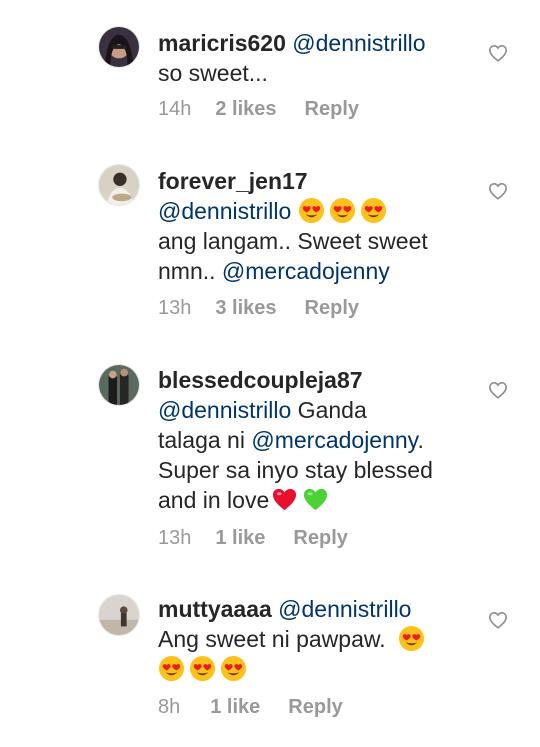 This screenshot has height=747, width=540. What do you see at coordinates (245, 308) in the screenshot?
I see `comment-likes: 3 likes` at bounding box center [245, 308].